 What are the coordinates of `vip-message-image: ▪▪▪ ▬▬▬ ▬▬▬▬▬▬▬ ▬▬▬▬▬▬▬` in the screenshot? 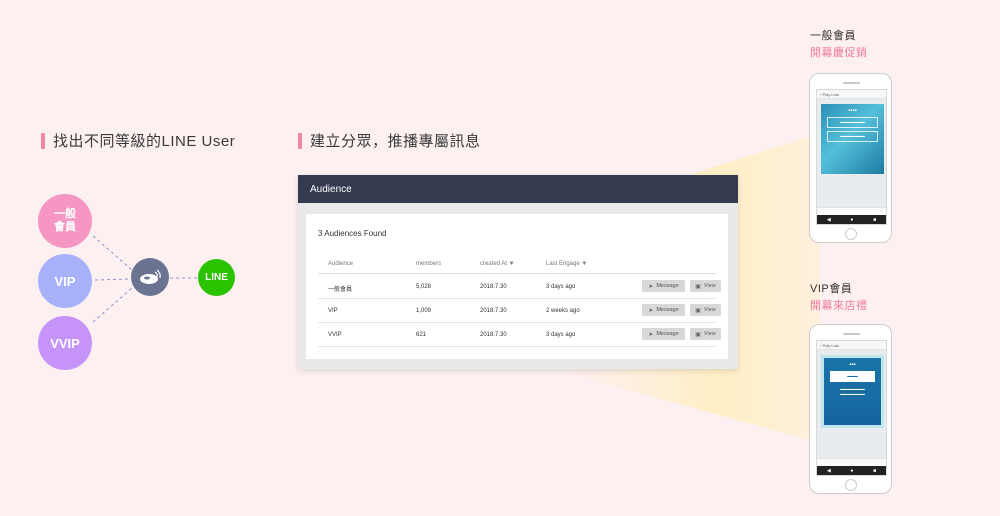 It's located at (852, 391).